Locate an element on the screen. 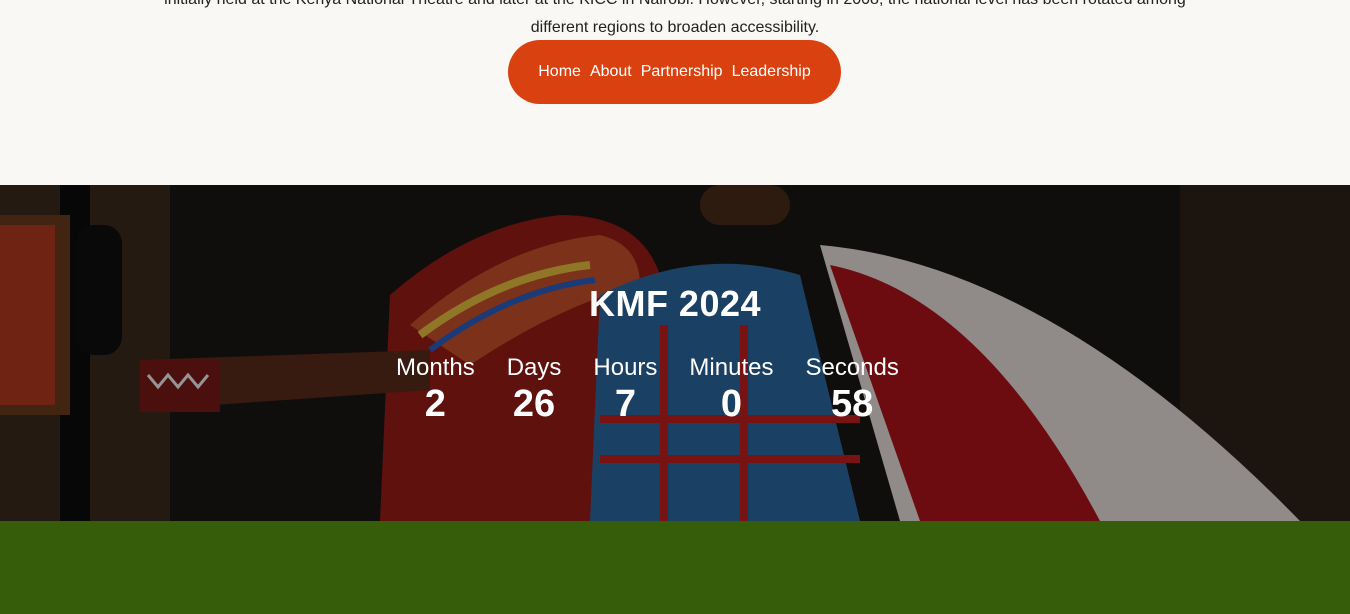 This screenshot has width=1350, height=614. nav-pill: Home About Partnership Leadership is located at coordinates (674, 72).